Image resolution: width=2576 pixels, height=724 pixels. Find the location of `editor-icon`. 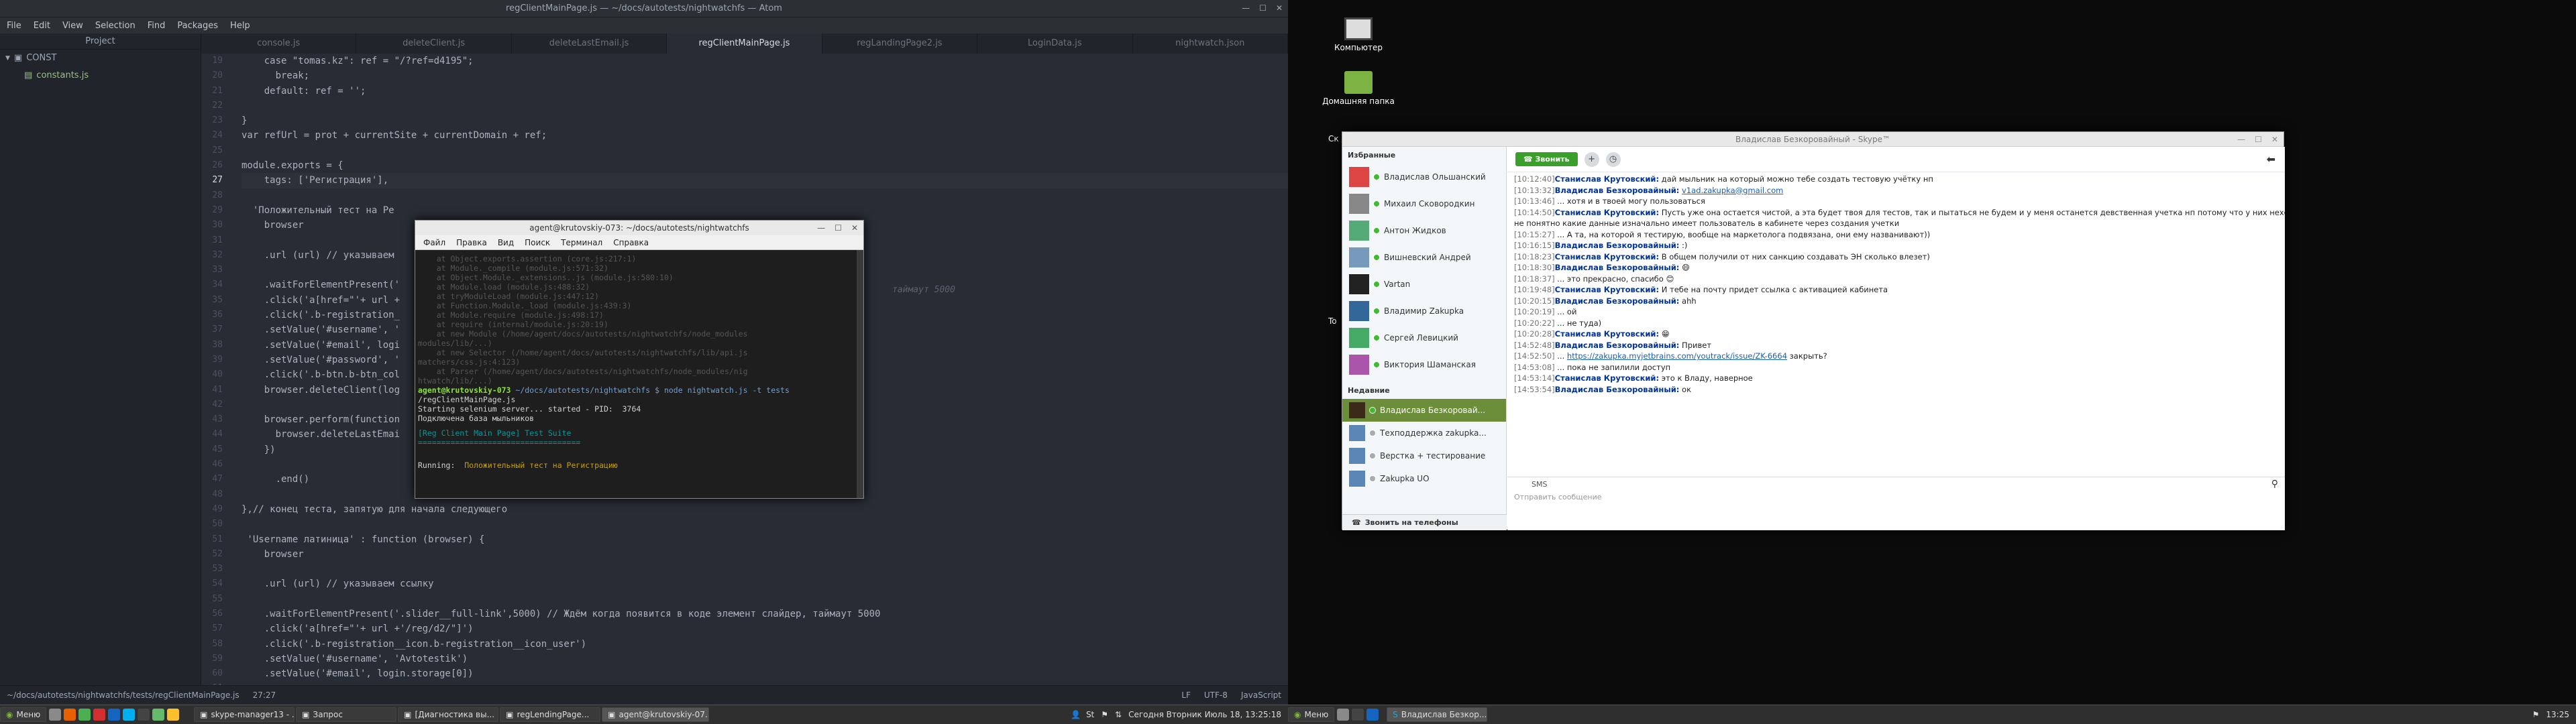

editor-icon is located at coordinates (173, 715).